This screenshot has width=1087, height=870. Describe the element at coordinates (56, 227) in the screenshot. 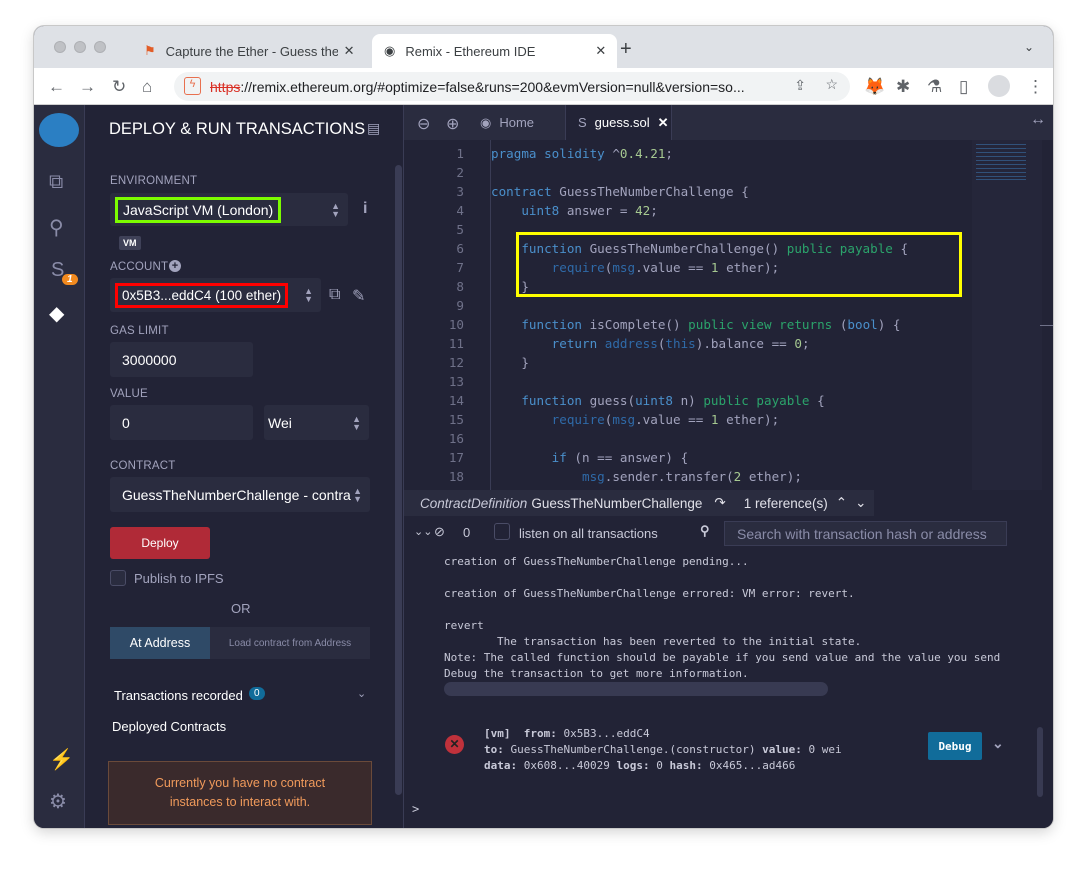

I see `search-icon: ⚲` at that location.